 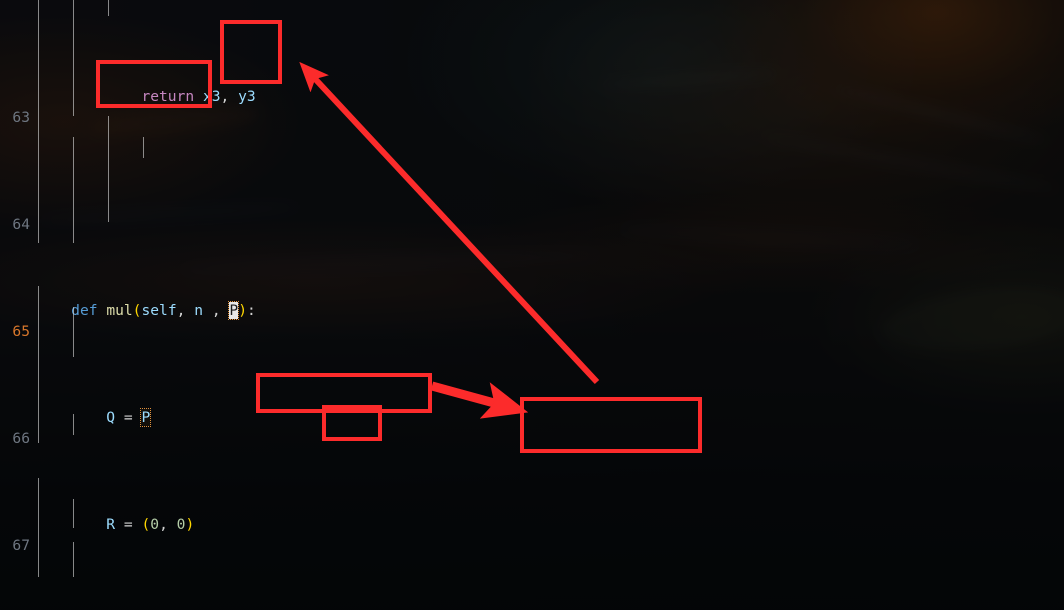 I want to click on line-code: return x3, y3, so click(x=145, y=96).